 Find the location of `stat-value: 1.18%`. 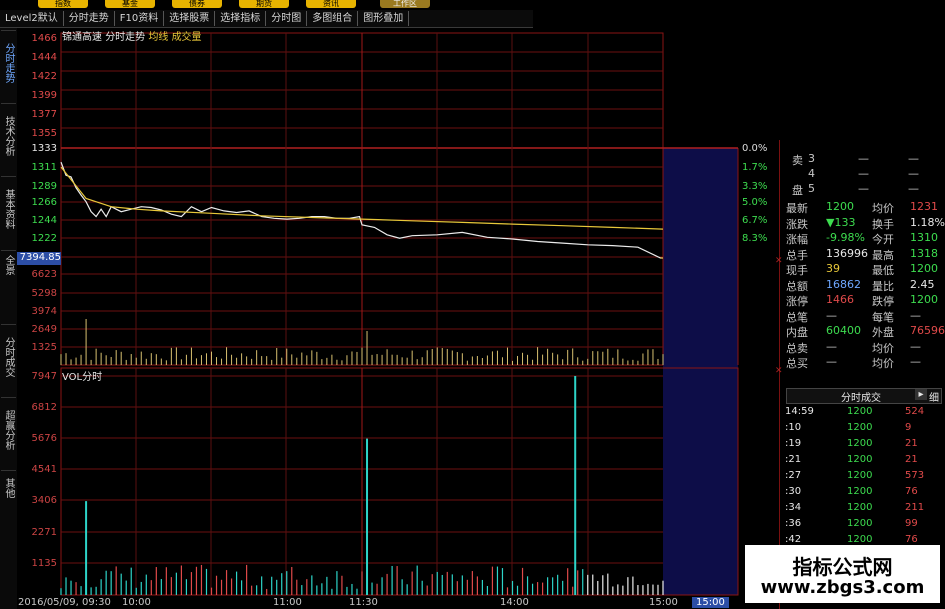

stat-value: 1.18% is located at coordinates (927, 222).